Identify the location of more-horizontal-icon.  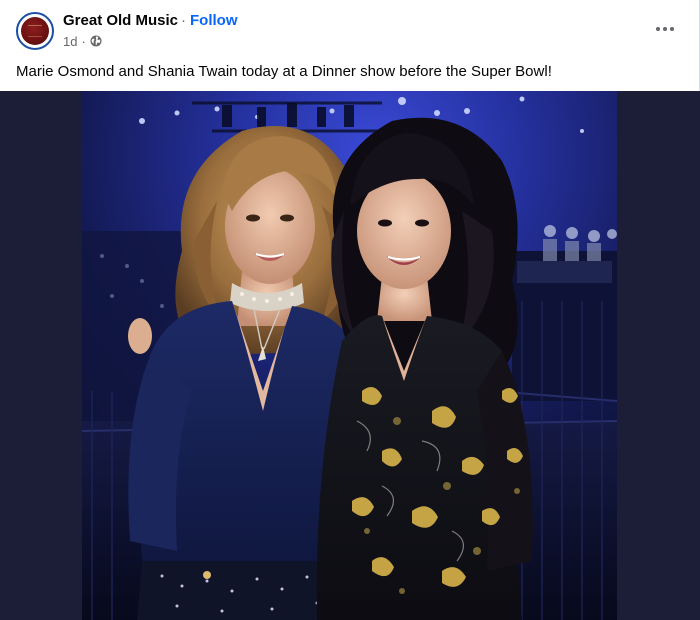
(665, 29).